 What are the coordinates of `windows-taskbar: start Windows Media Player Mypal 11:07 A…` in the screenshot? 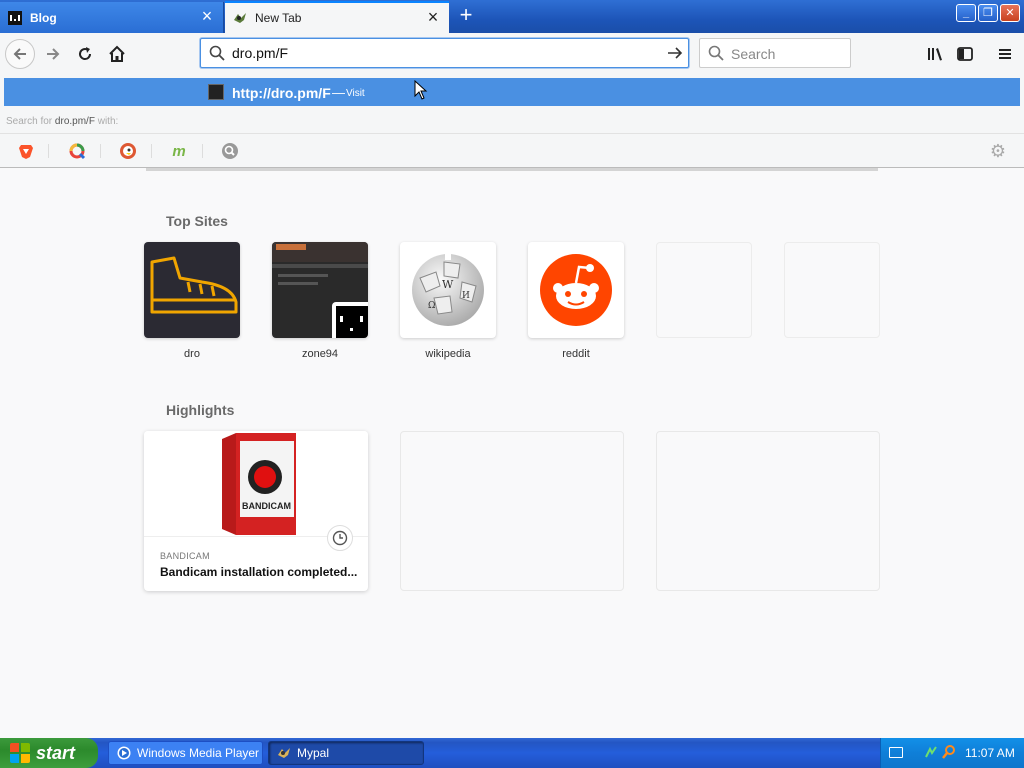 It's located at (512, 753).